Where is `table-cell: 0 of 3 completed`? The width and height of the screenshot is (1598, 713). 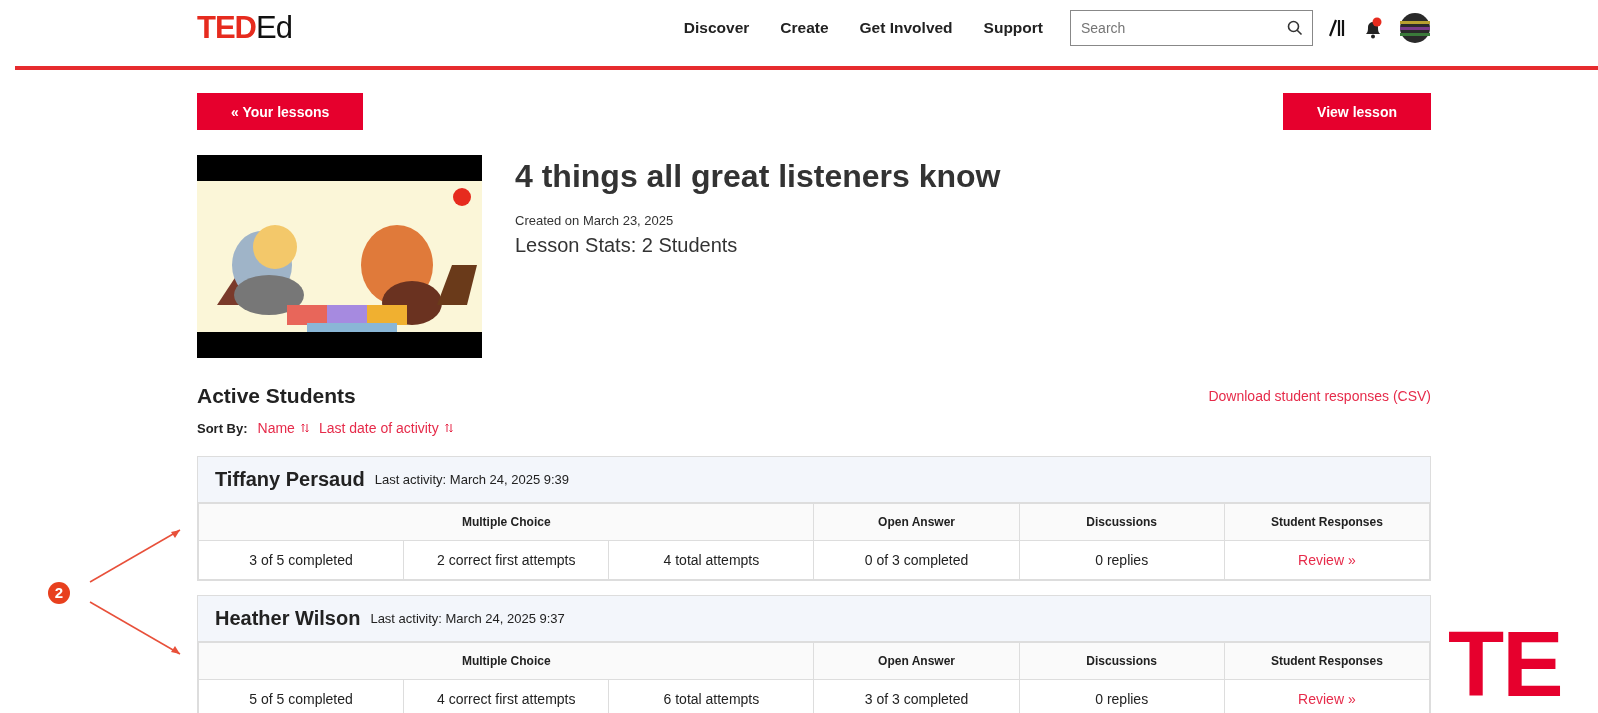 table-cell: 0 of 3 completed is located at coordinates (916, 560).